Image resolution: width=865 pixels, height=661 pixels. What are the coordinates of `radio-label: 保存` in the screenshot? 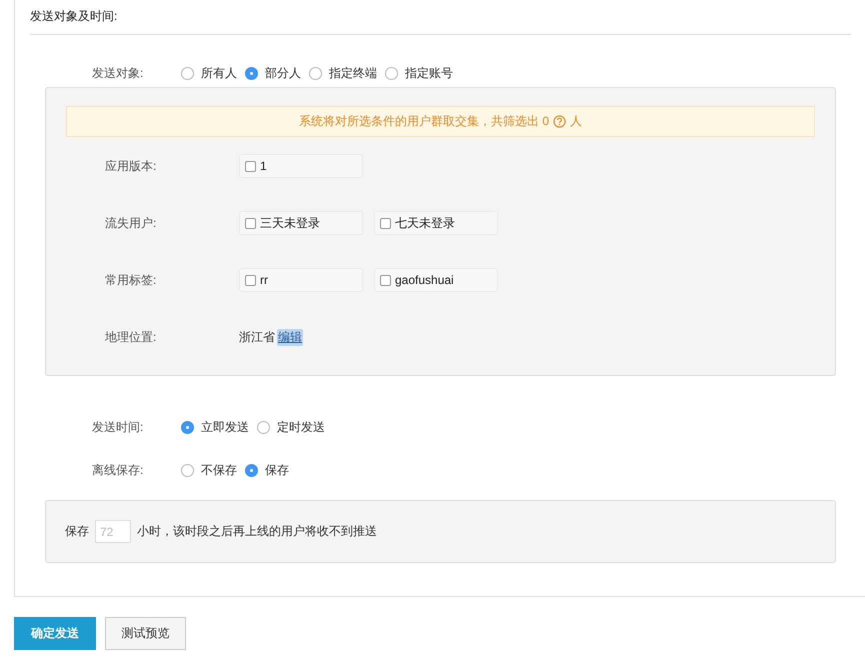 It's located at (277, 470).